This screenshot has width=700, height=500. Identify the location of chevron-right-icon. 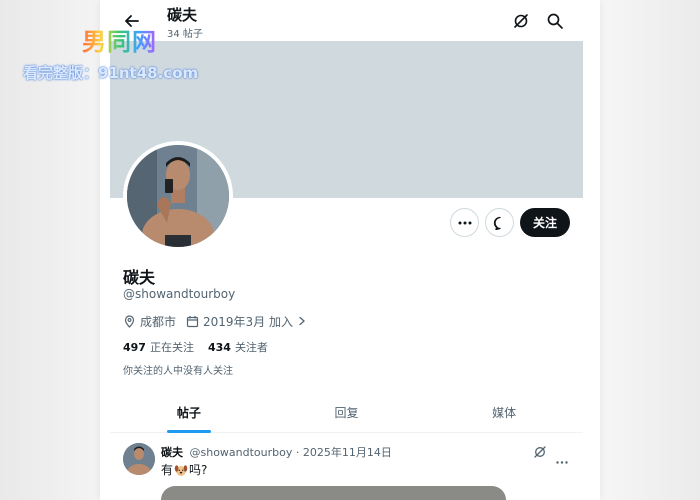
(302, 321).